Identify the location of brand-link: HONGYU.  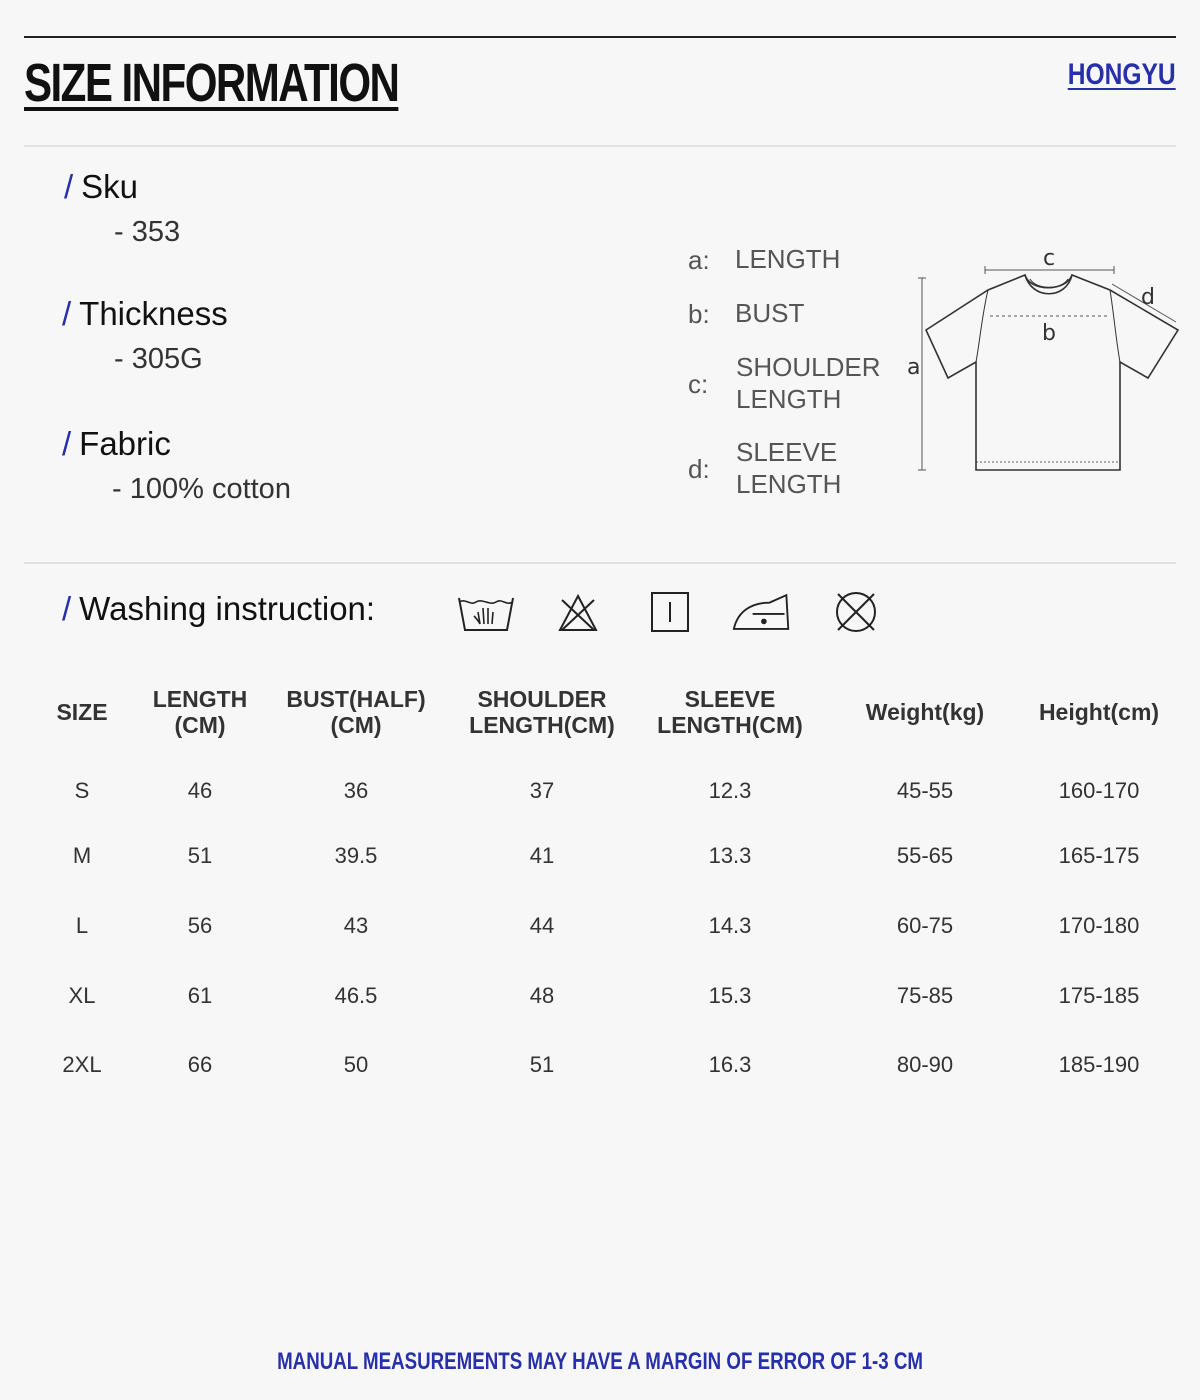
(1122, 75).